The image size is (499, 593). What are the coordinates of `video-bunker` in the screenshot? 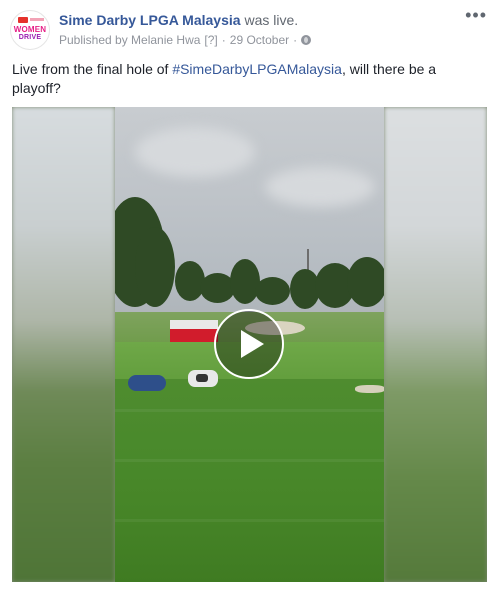 It's located at (369, 389).